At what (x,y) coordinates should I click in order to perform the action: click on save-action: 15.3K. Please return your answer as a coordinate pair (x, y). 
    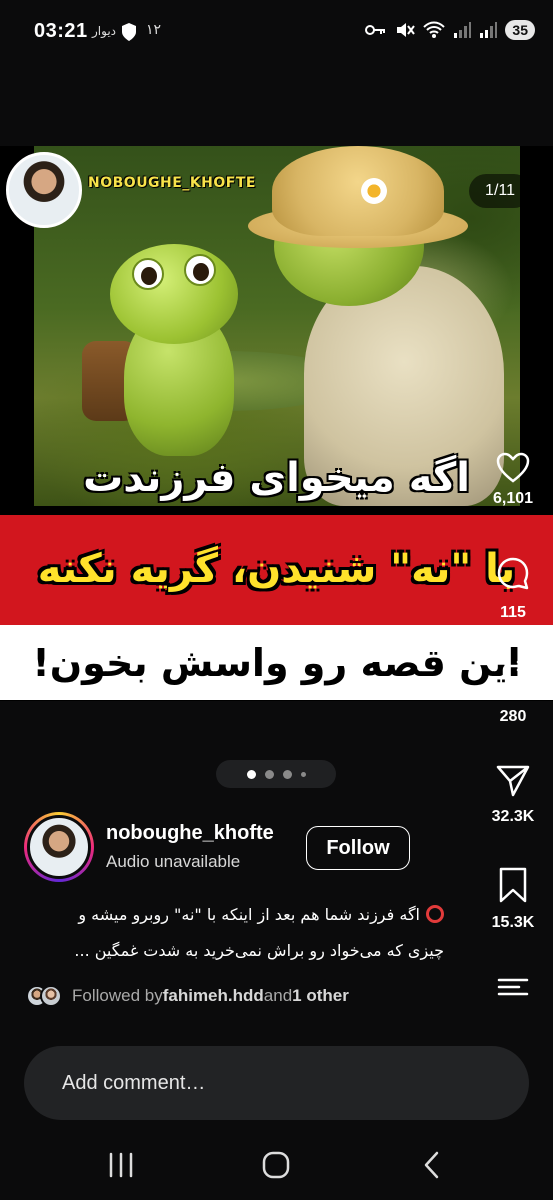
    Looking at the image, I should click on (513, 899).